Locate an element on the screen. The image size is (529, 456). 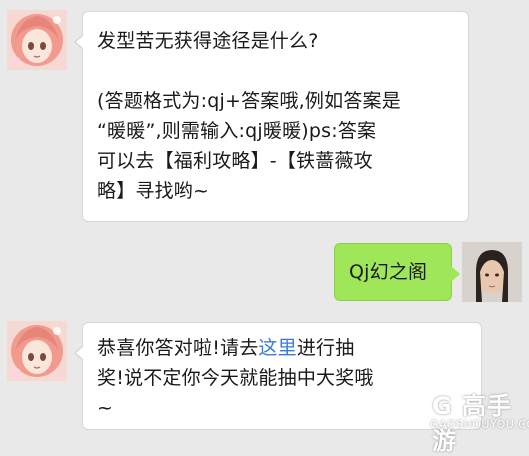
user-photo-avatar-icon is located at coordinates (492, 272).